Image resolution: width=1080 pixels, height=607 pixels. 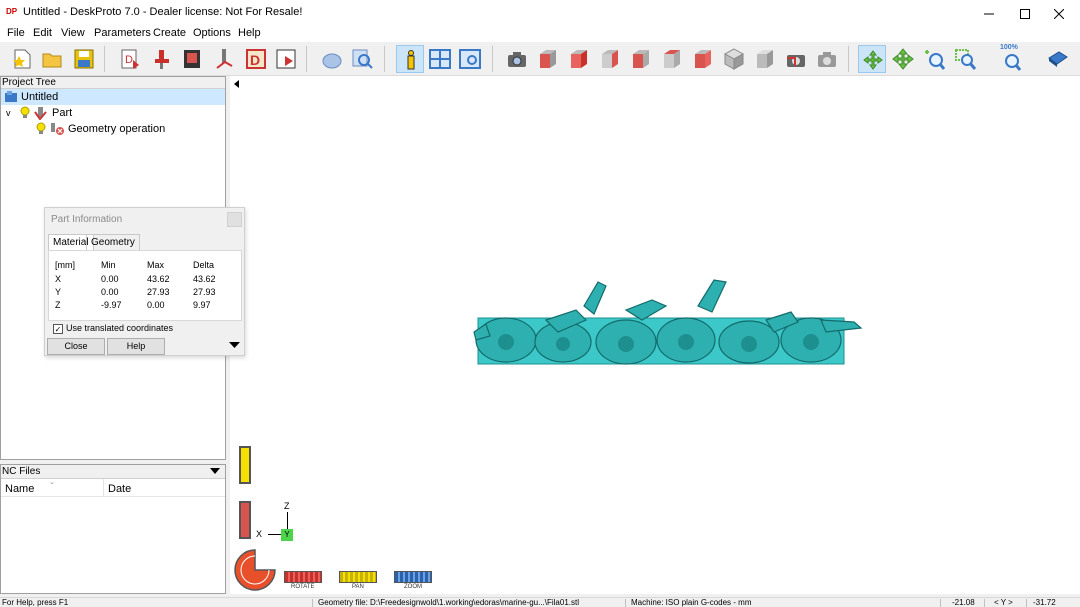 What do you see at coordinates (122, 33) in the screenshot?
I see `menu-parameters: Parameters` at bounding box center [122, 33].